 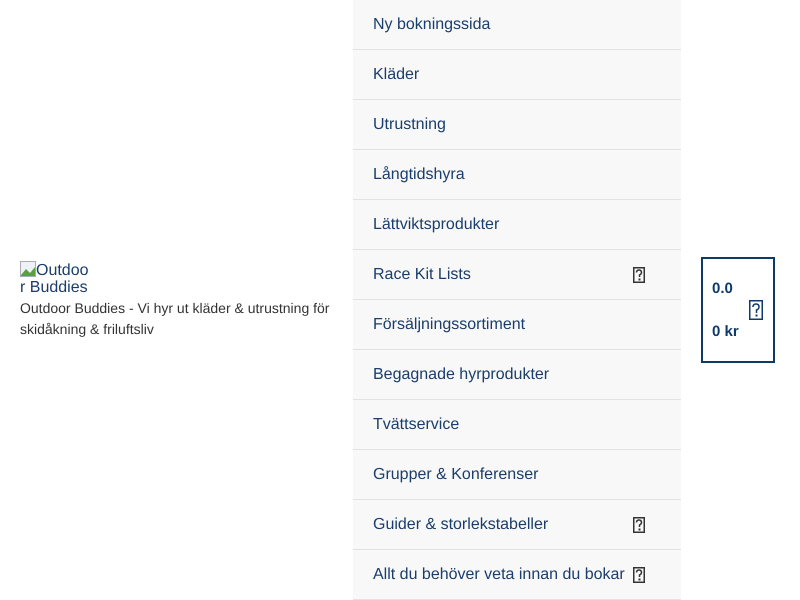 I want to click on menu-item: Grupper & Konferenser, so click(x=517, y=475).